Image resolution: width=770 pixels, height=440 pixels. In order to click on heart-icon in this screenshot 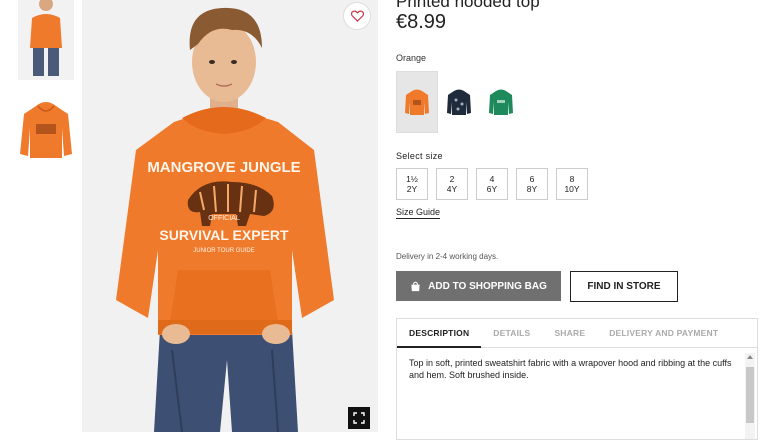, I will do `click(357, 16)`.